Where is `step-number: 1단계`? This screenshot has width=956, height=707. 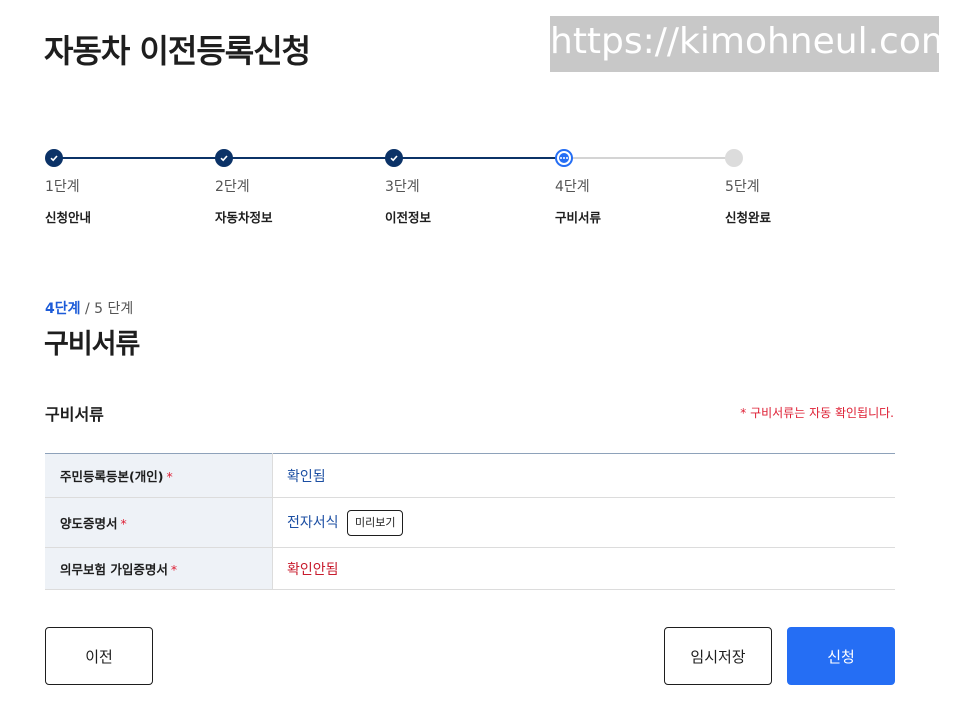
step-number: 1단계 is located at coordinates (62, 187).